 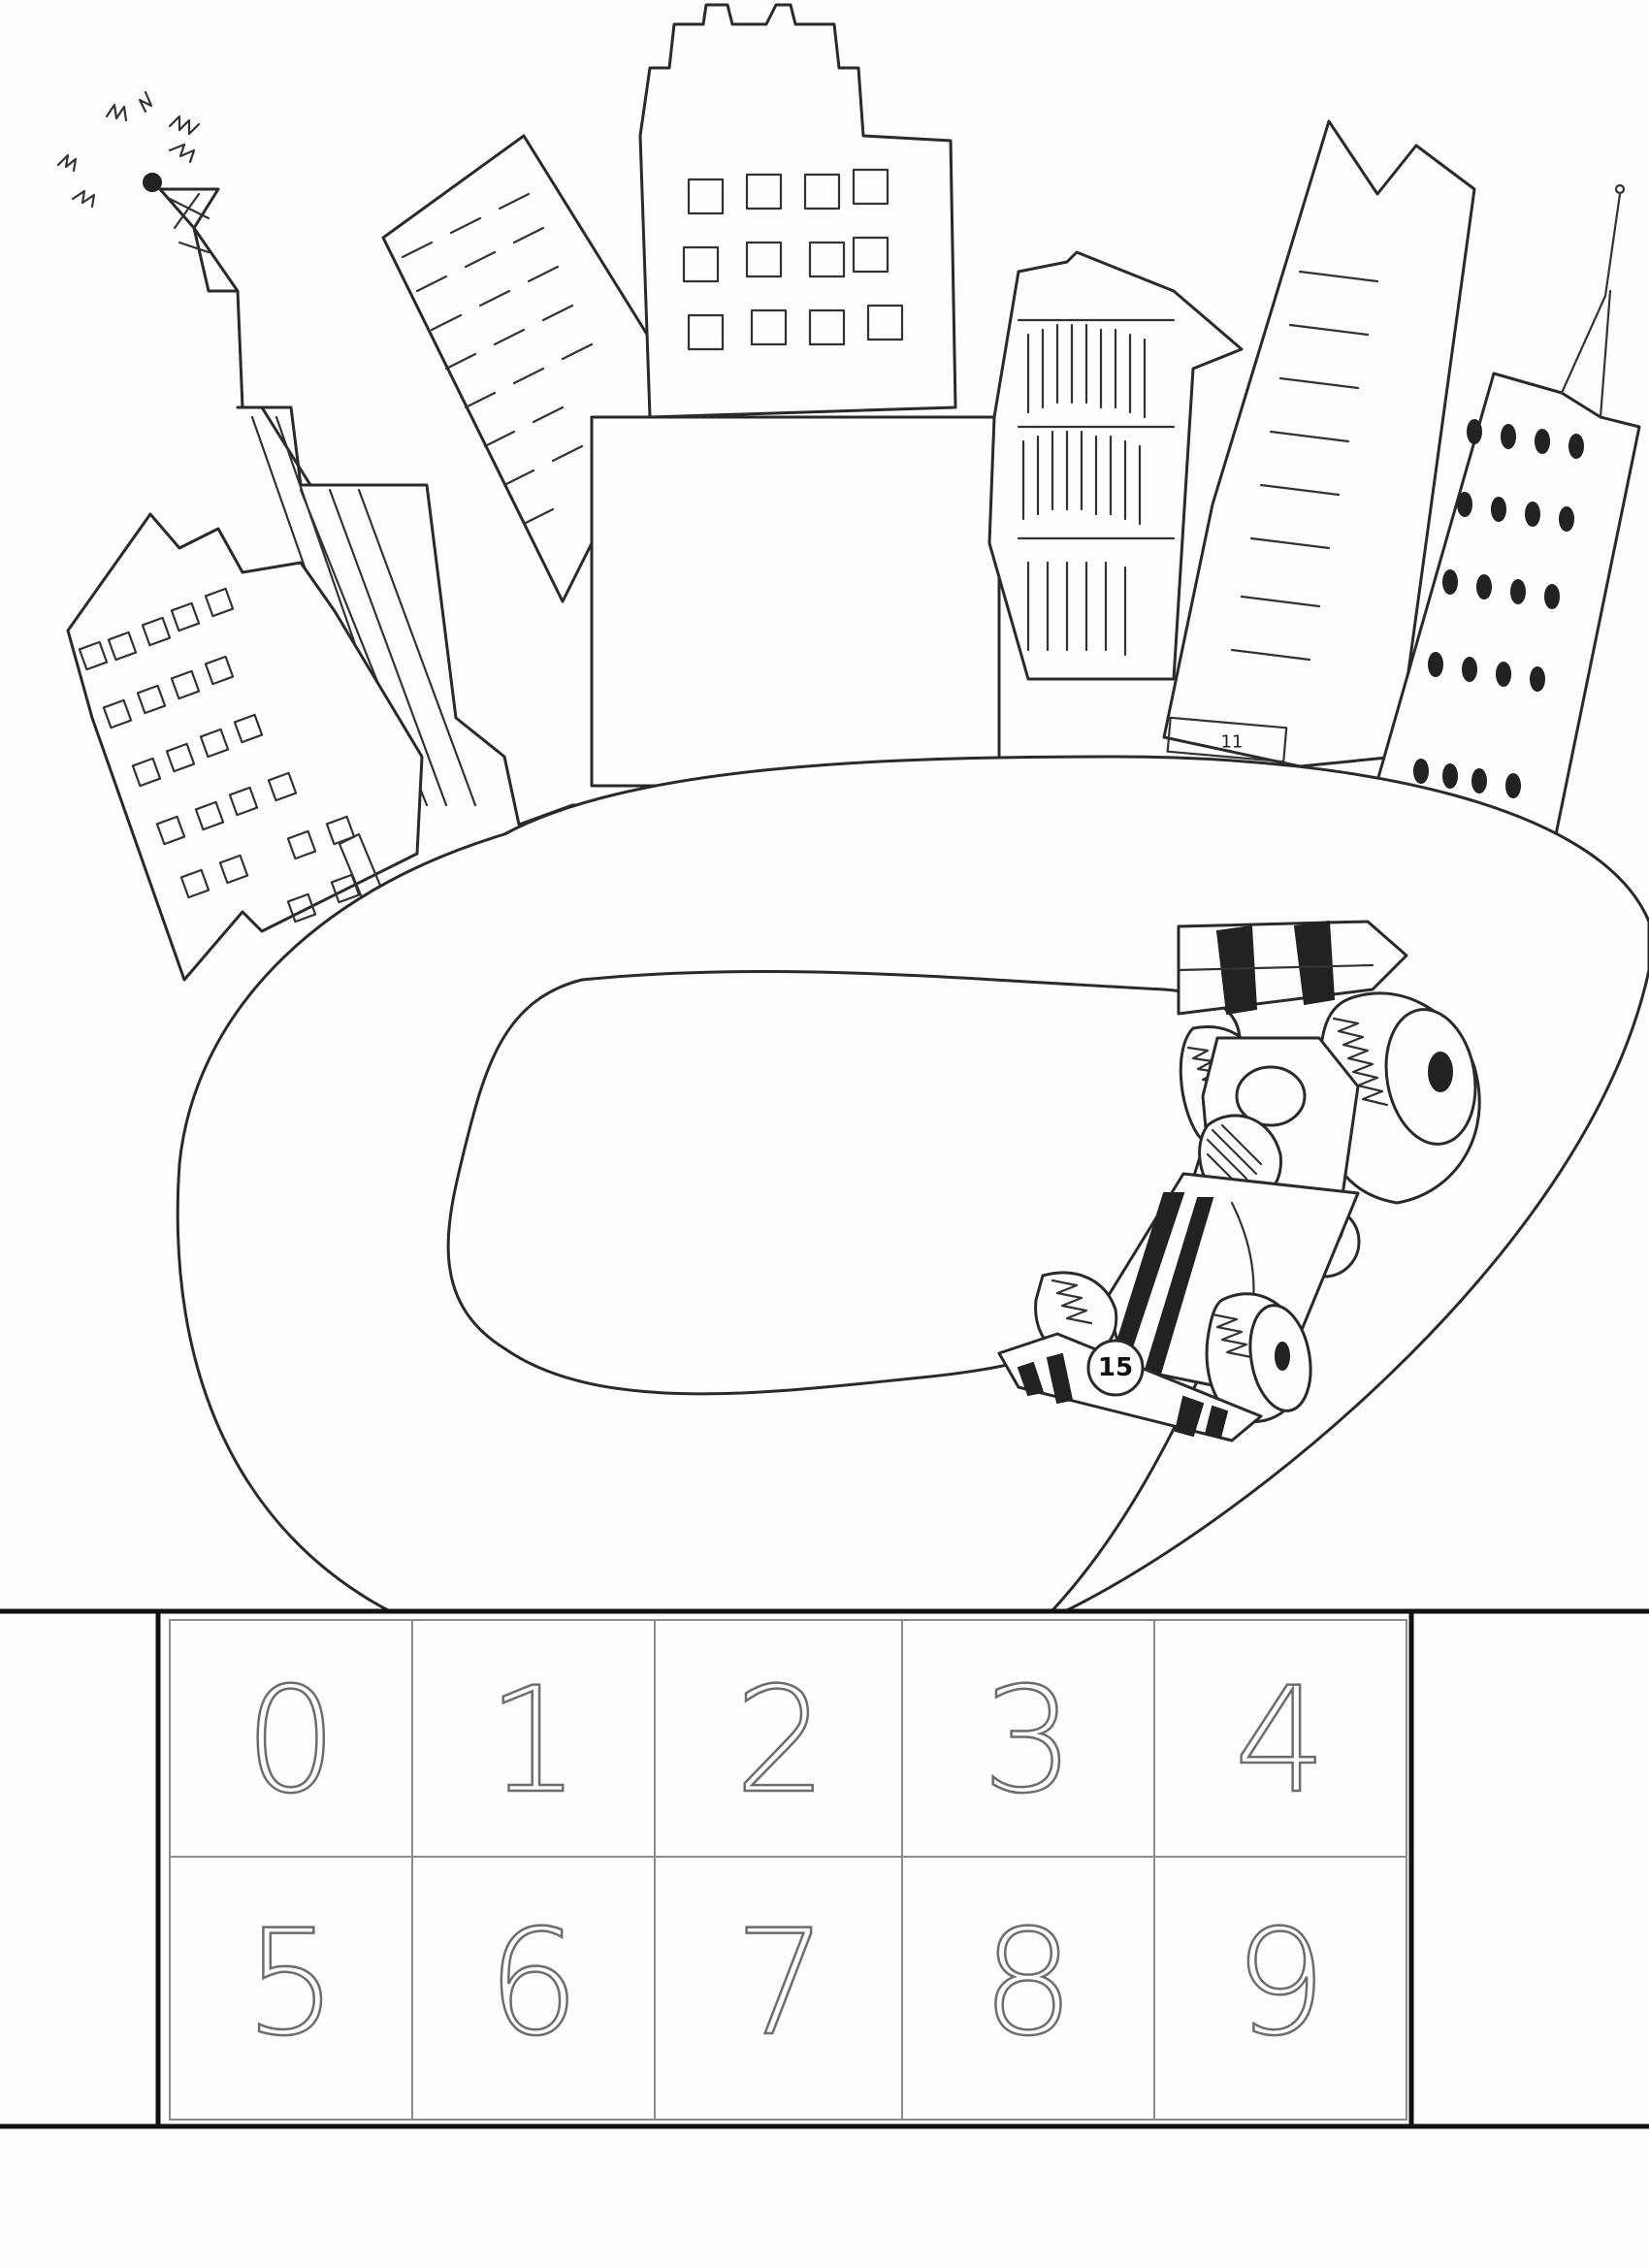 What do you see at coordinates (1028, 1741) in the screenshot?
I see `digit-3: 3` at bounding box center [1028, 1741].